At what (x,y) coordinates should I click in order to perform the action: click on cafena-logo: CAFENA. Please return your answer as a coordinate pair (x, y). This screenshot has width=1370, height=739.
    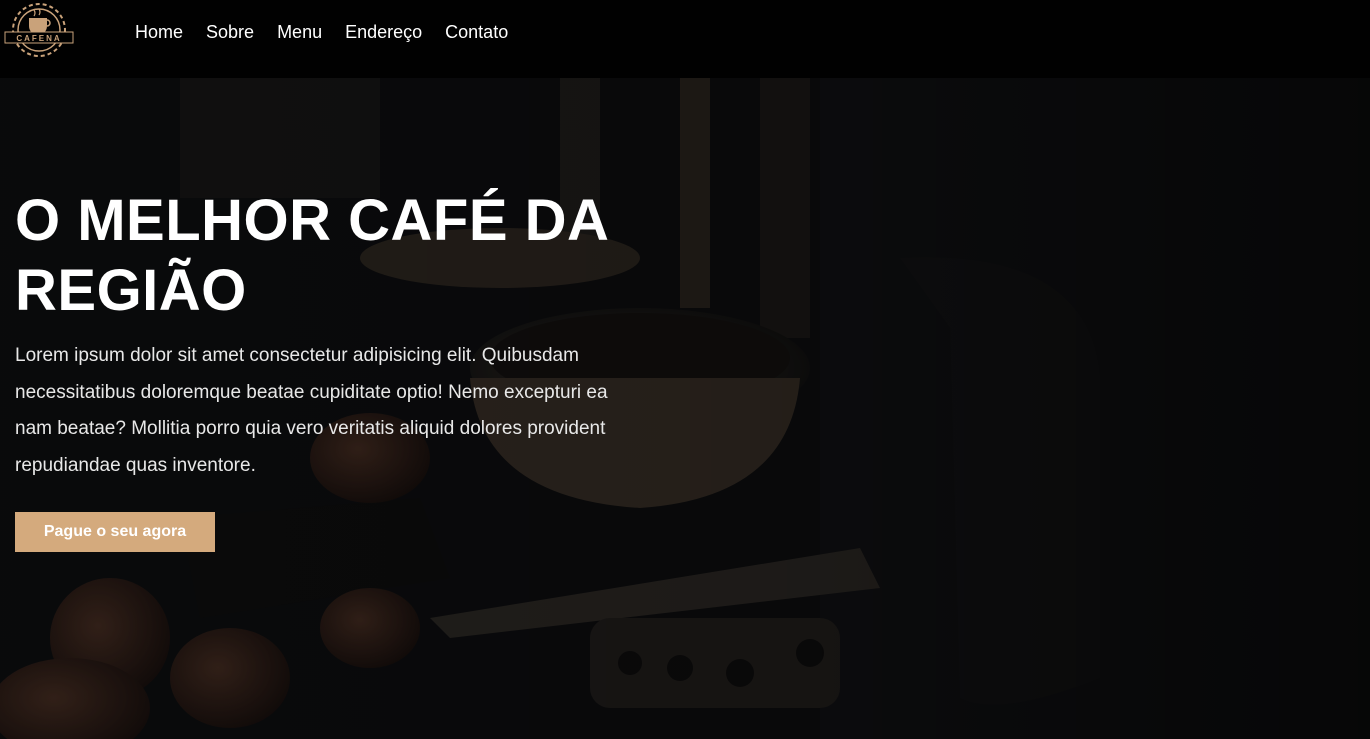
    Looking at the image, I should click on (39, 31).